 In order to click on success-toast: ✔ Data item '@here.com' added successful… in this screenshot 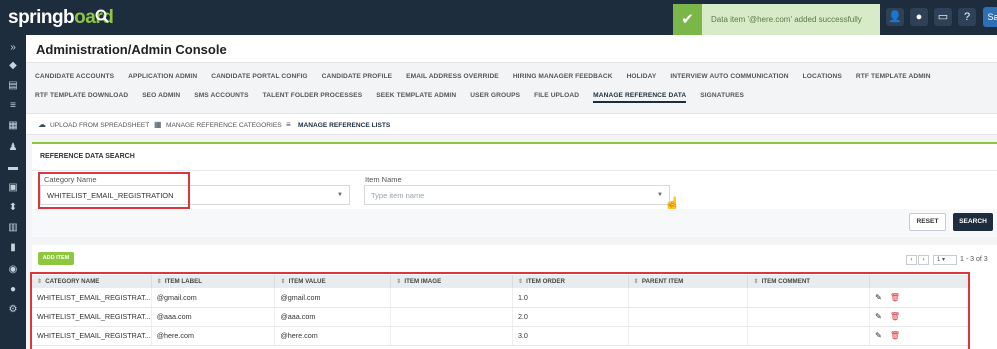, I will do `click(776, 19)`.